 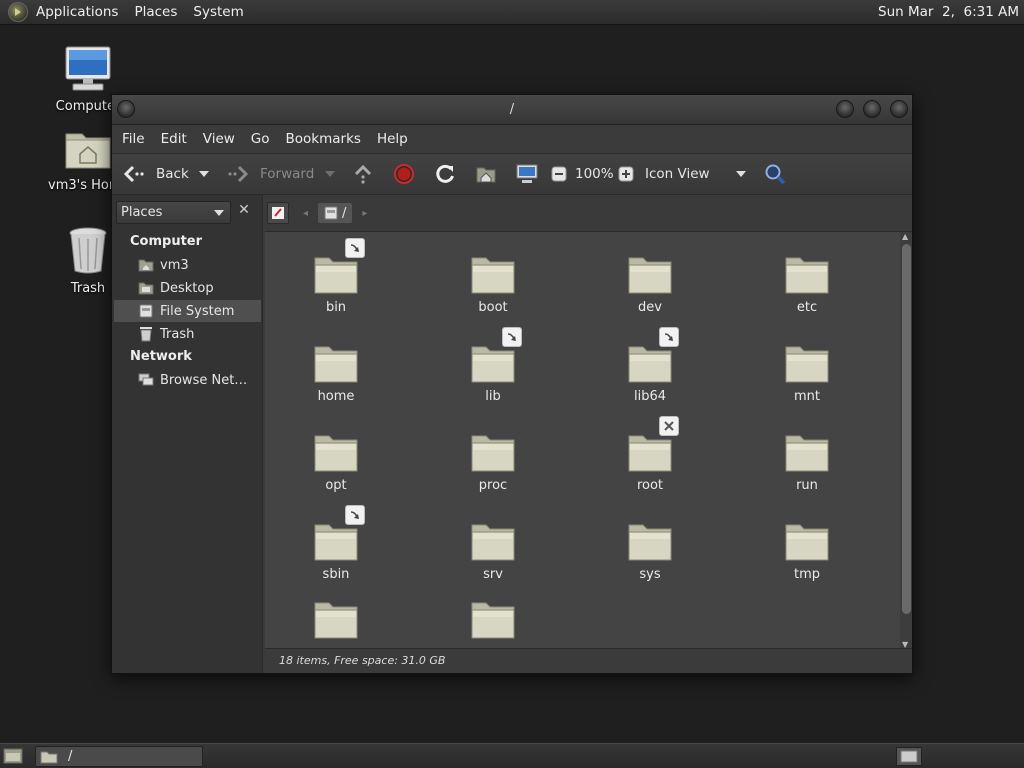 I want to click on back-history-dropdown, so click(x=204, y=174).